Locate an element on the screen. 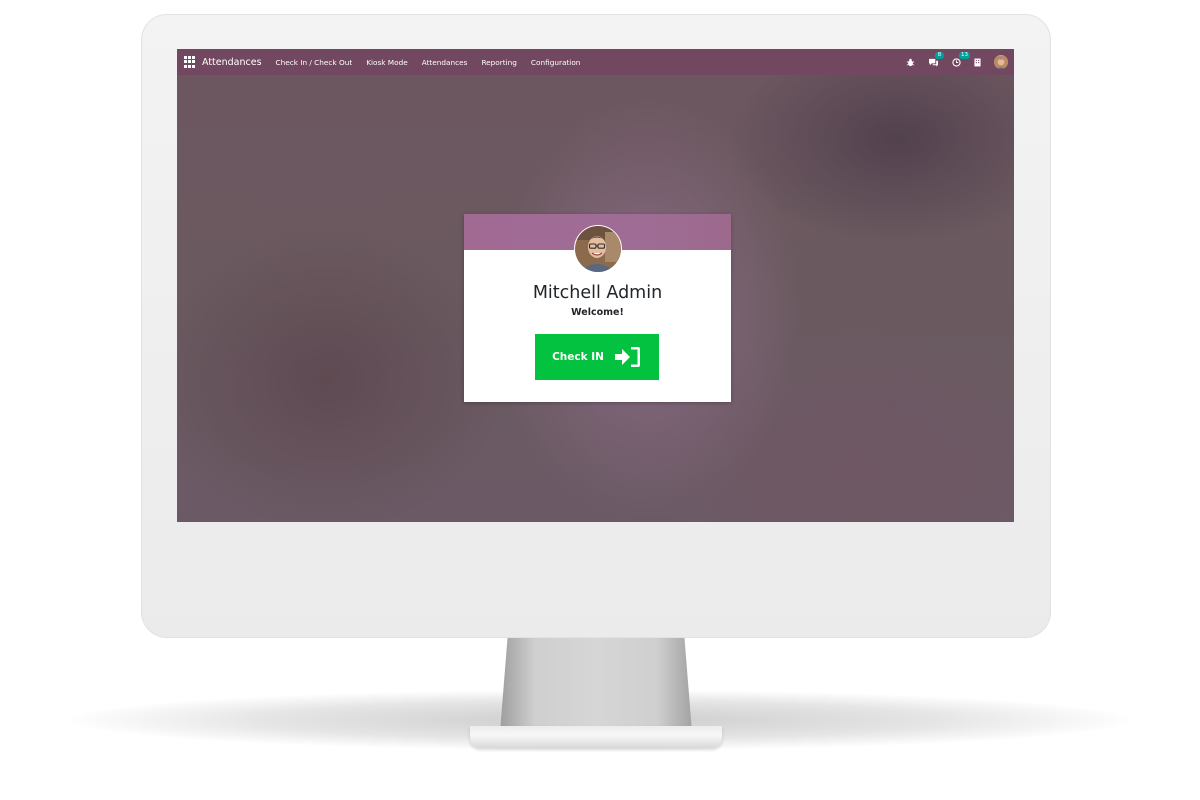 The height and width of the screenshot is (800, 1200). app-menu-grid-icon is located at coordinates (190, 62).